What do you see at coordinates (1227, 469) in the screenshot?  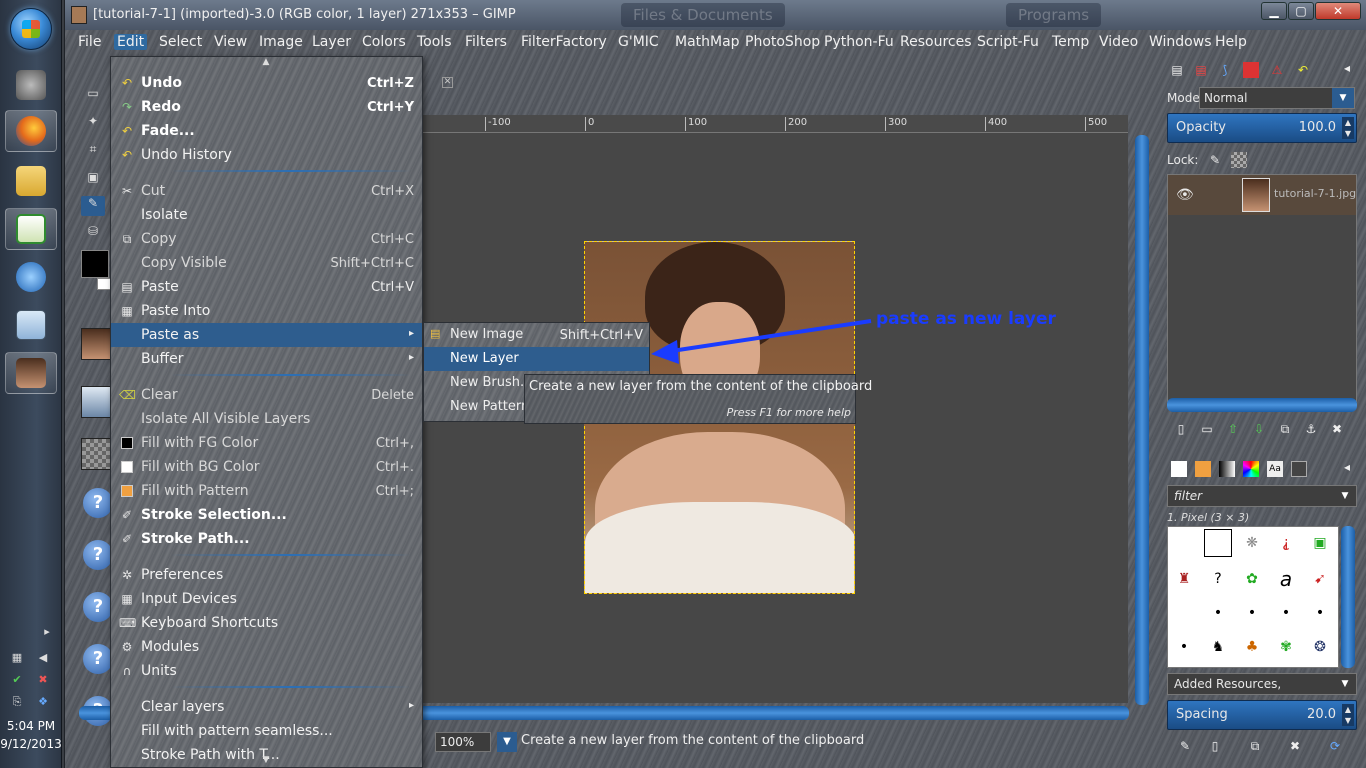 I see `gradients-tab-icon` at bounding box center [1227, 469].